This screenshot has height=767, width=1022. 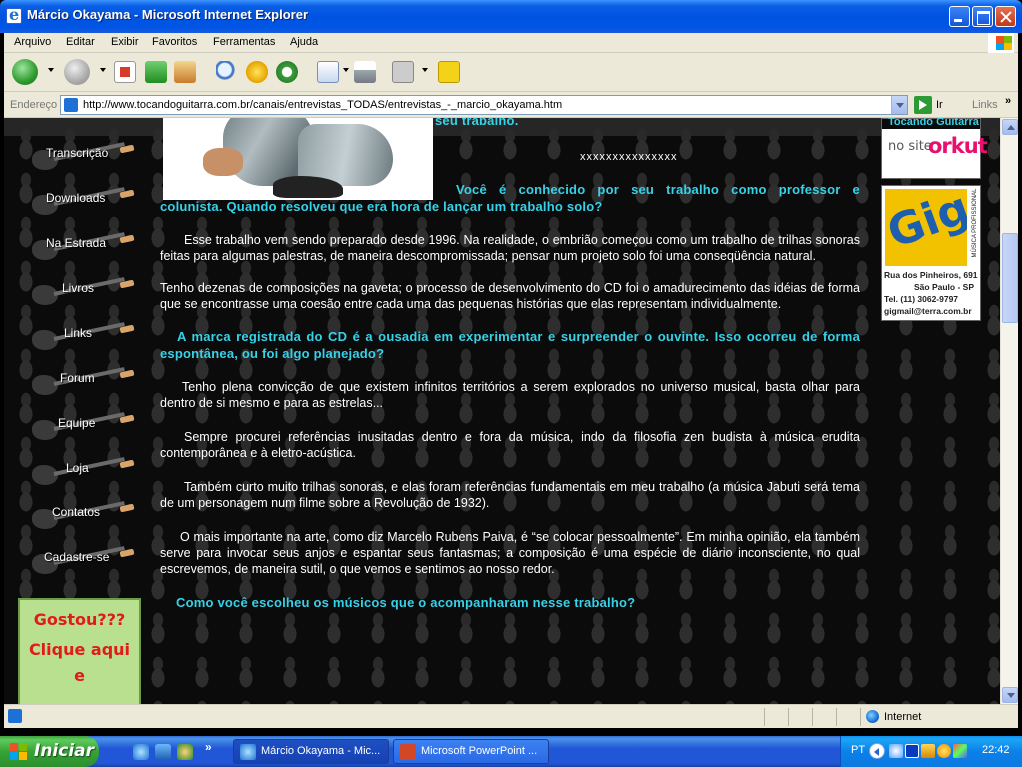 I want to click on nav-label: Equipe, so click(x=76, y=423).